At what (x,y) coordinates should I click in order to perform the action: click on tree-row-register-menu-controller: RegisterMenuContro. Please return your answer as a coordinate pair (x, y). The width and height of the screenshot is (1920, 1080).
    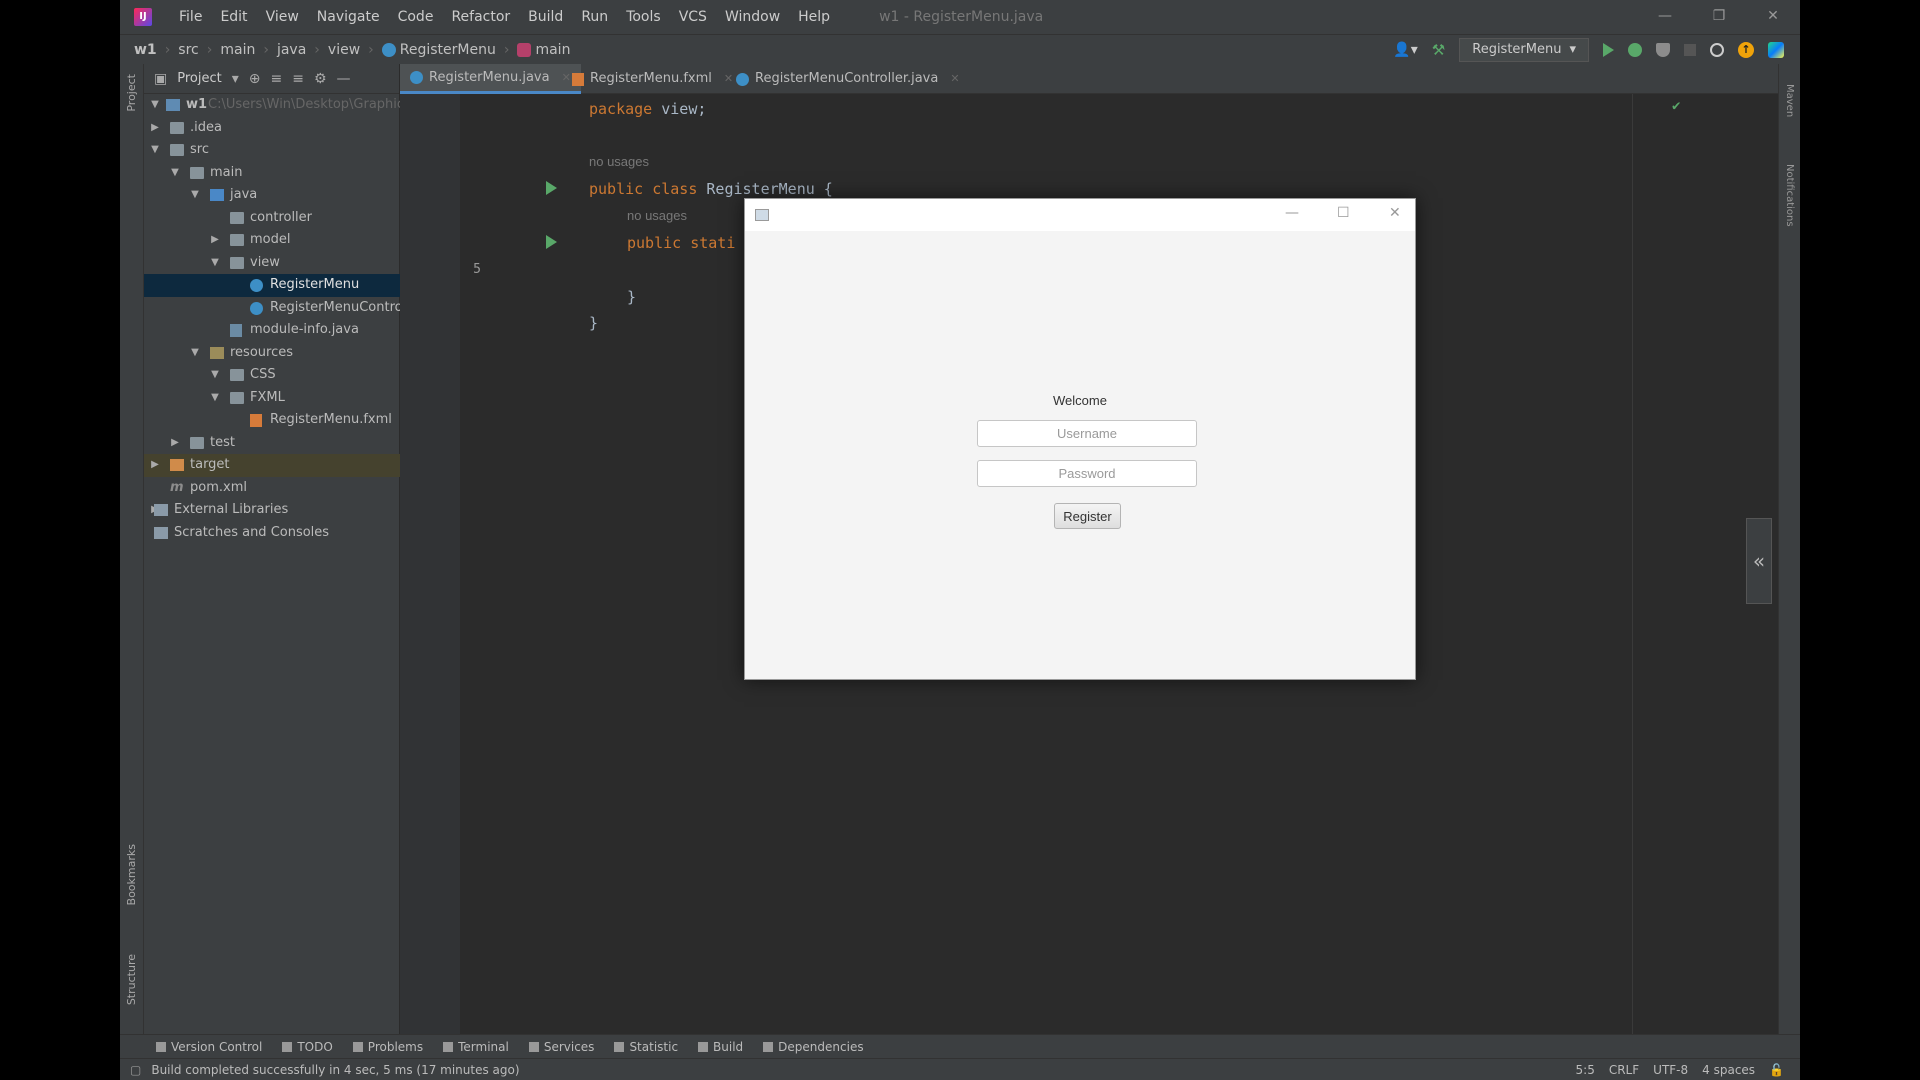
    Looking at the image, I should click on (272, 308).